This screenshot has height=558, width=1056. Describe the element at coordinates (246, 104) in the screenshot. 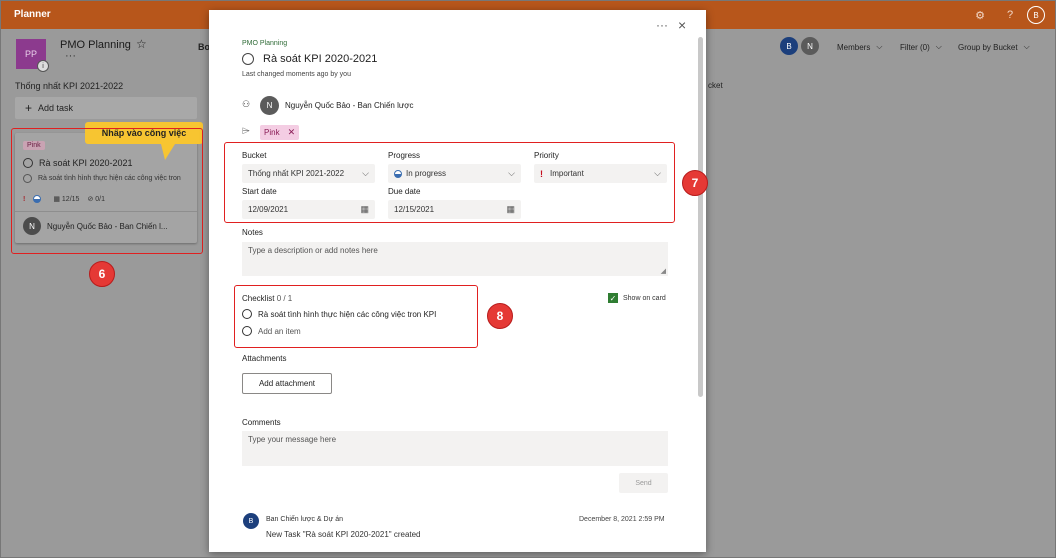

I see `person-icon: ⚇` at that location.